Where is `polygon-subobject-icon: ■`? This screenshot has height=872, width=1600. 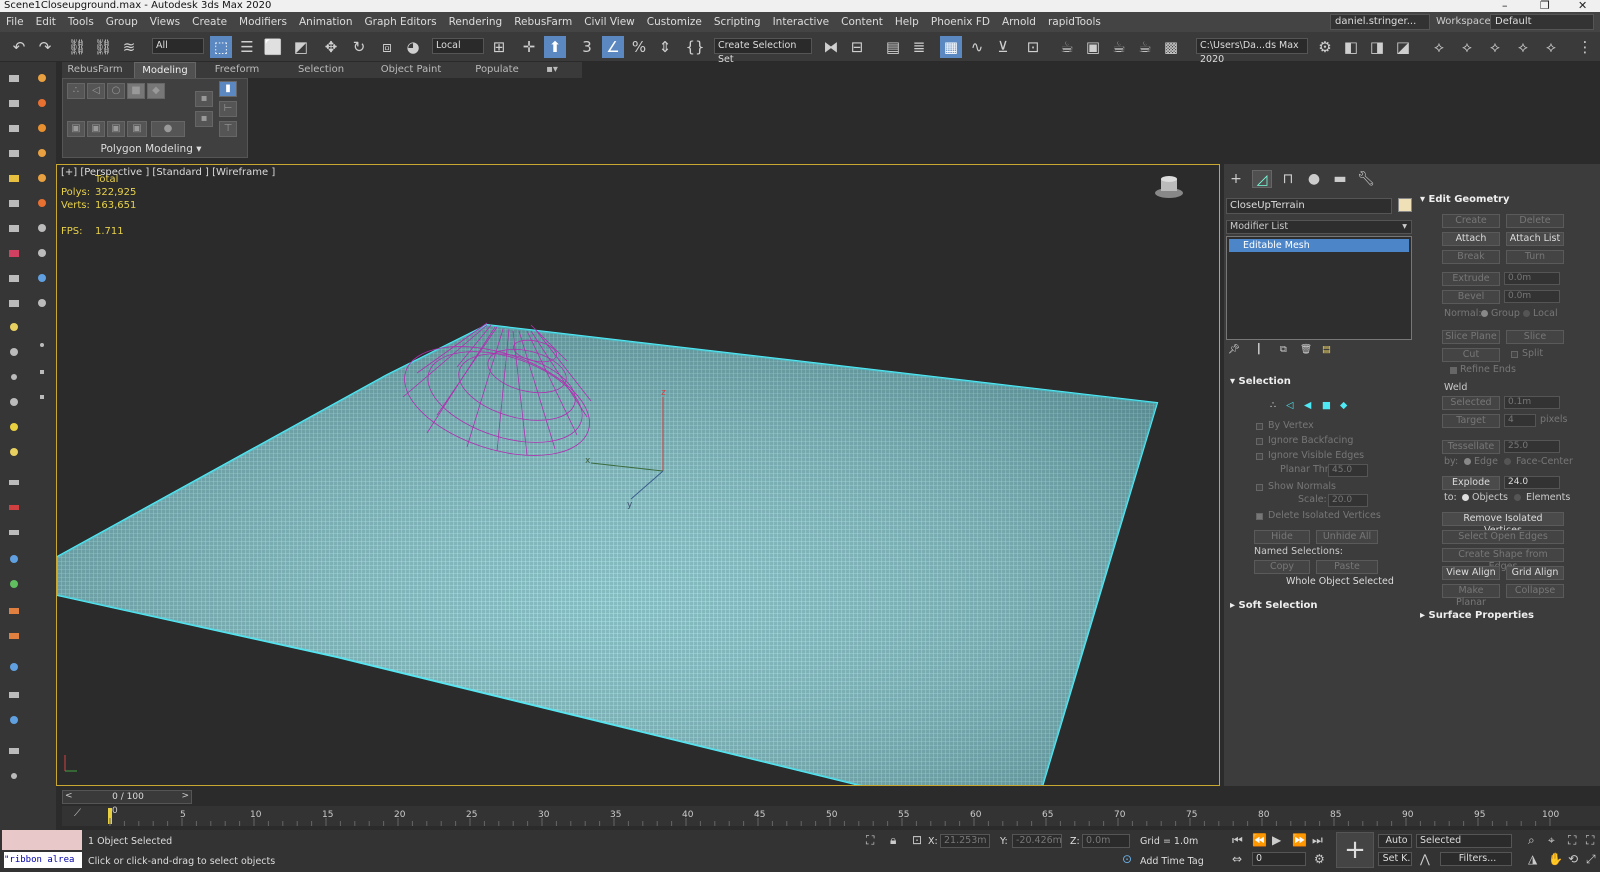 polygon-subobject-icon: ■ is located at coordinates (1326, 405).